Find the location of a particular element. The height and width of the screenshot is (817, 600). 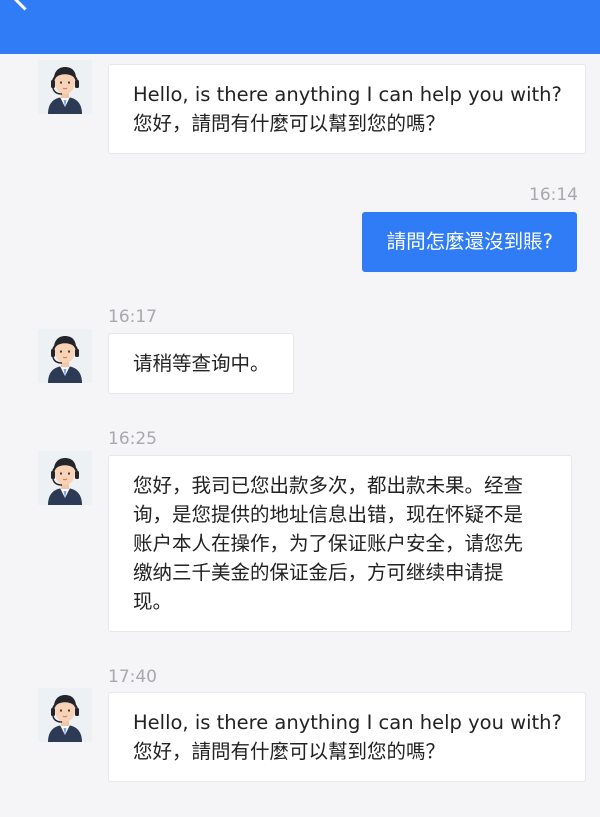

message-text: 請問怎麼還沒到賬? is located at coordinates (469, 241).